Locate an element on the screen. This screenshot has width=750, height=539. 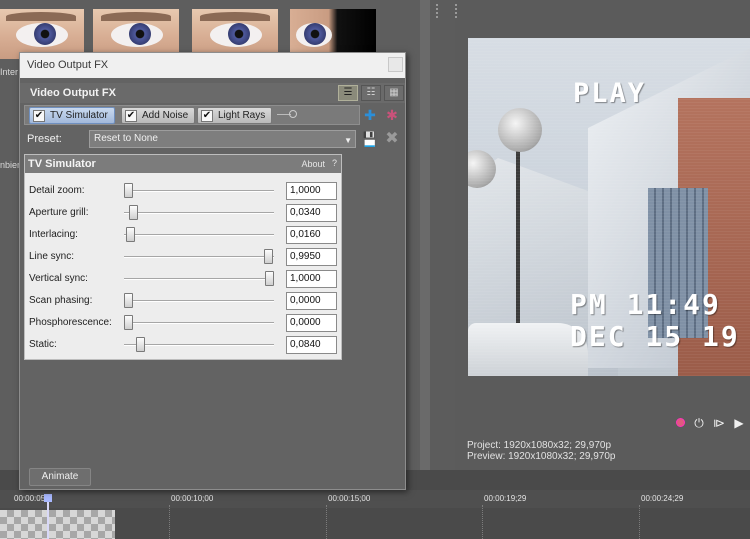
media-label: nbier is located at coordinates (10, 165).